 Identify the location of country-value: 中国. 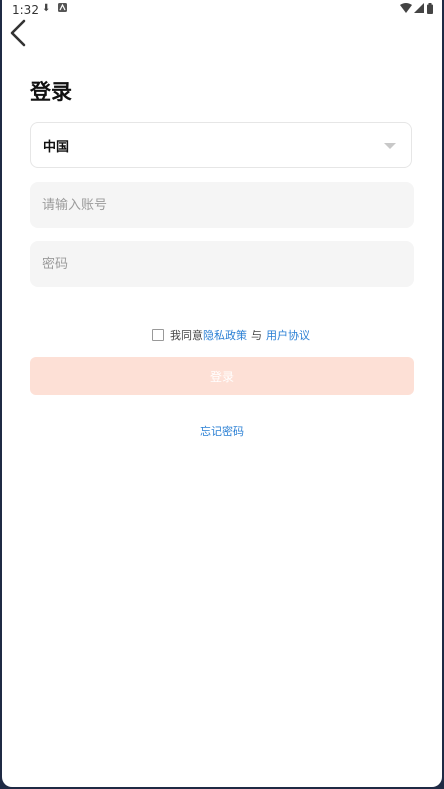
(56, 147).